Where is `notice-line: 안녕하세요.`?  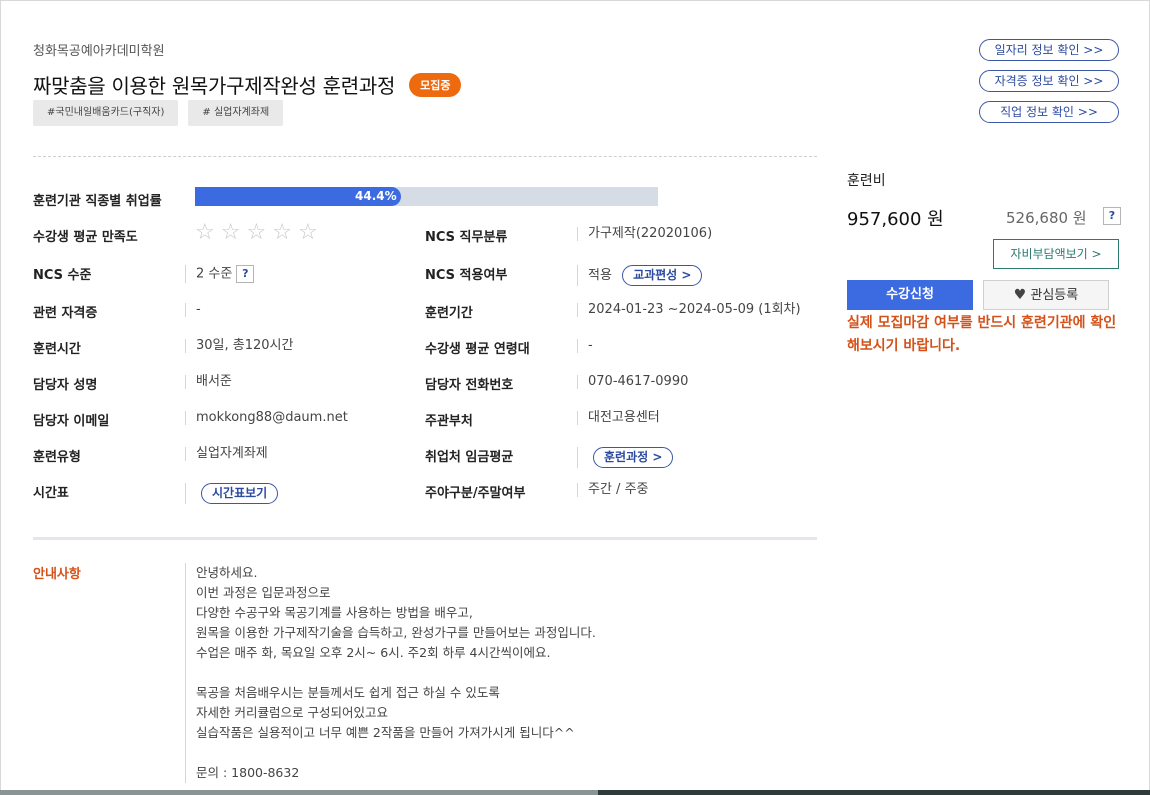 notice-line: 안녕하세요. is located at coordinates (227, 572).